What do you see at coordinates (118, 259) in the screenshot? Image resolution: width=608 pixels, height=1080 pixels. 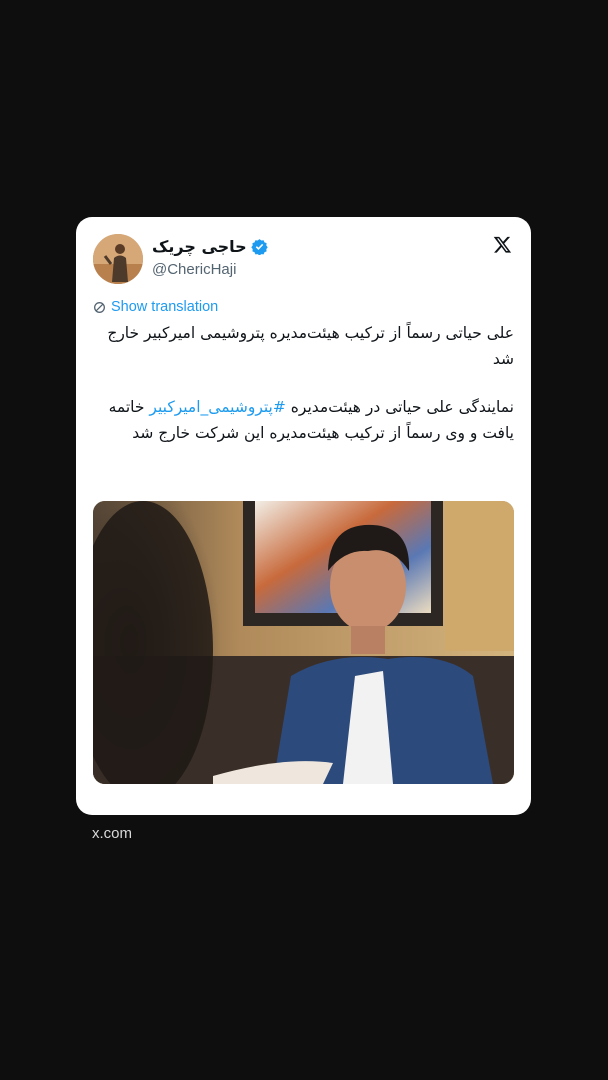 I see `author-avatar` at bounding box center [118, 259].